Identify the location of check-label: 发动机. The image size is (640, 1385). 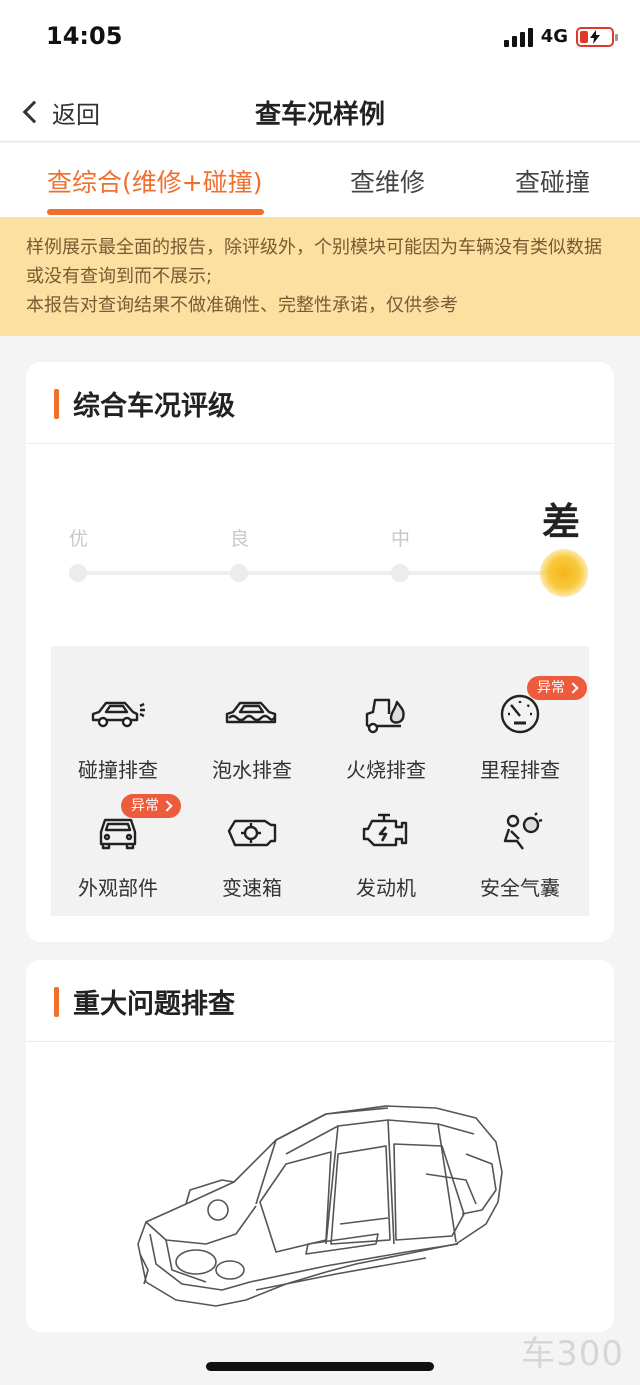
(386, 888).